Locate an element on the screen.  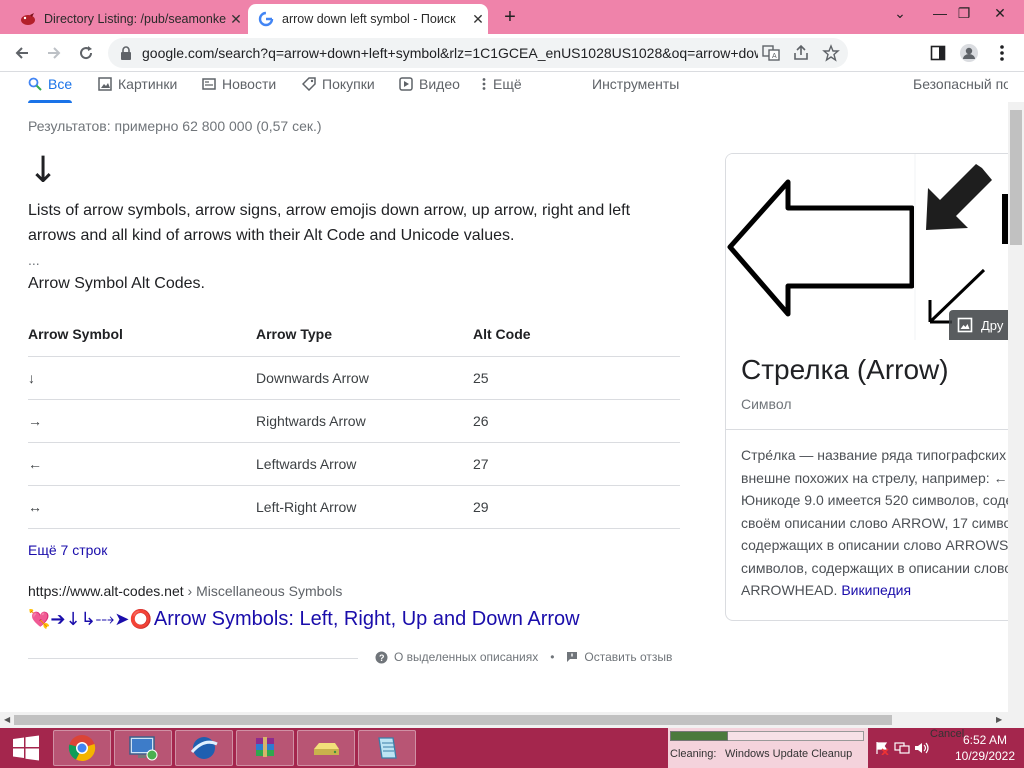
tab-shopping: Покупки is located at coordinates (338, 84).